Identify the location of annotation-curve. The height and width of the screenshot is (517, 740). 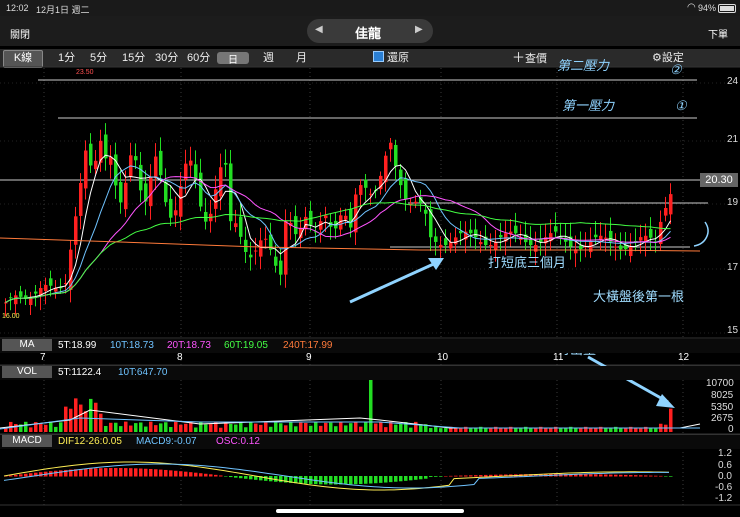
(701, 234).